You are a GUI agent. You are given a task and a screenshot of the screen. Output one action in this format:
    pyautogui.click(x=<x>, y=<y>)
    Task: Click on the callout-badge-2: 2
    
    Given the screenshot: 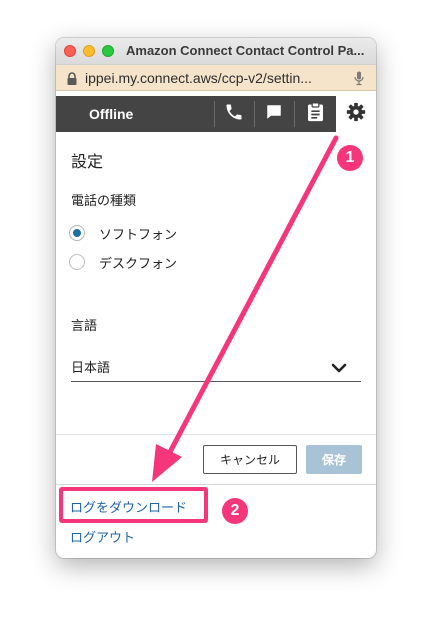 What is the action you would take?
    pyautogui.click(x=235, y=511)
    